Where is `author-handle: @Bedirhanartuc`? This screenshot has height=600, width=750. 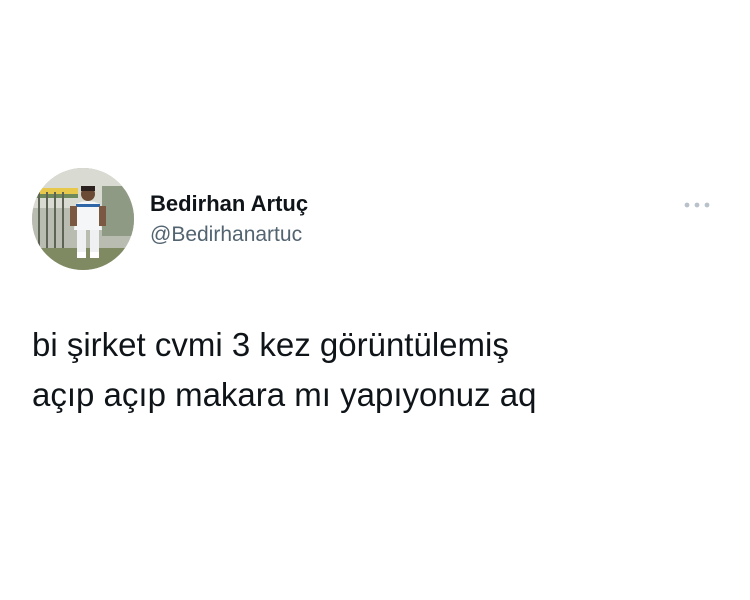
author-handle: @Bedirhanartuc is located at coordinates (229, 235).